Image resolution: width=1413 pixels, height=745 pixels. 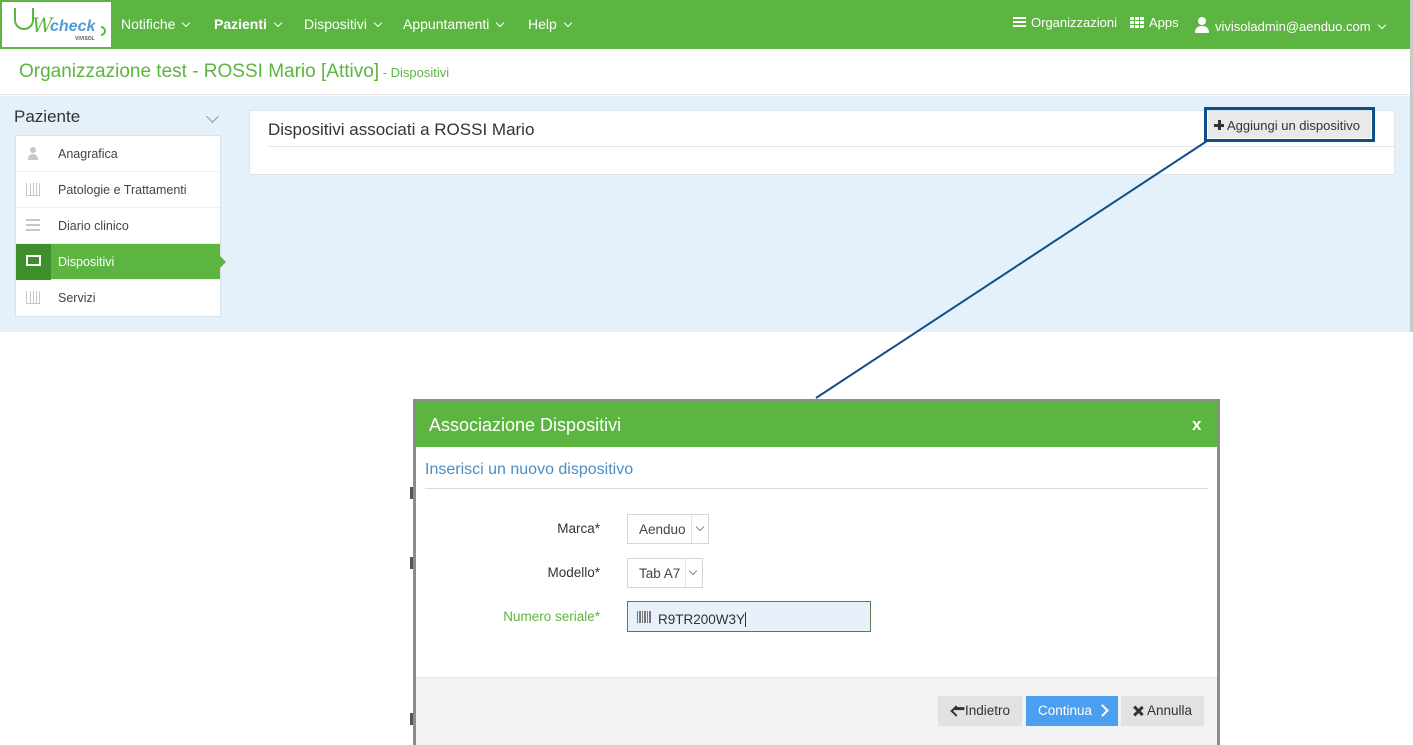 What do you see at coordinates (1011, 269) in the screenshot?
I see `callout-connector` at bounding box center [1011, 269].